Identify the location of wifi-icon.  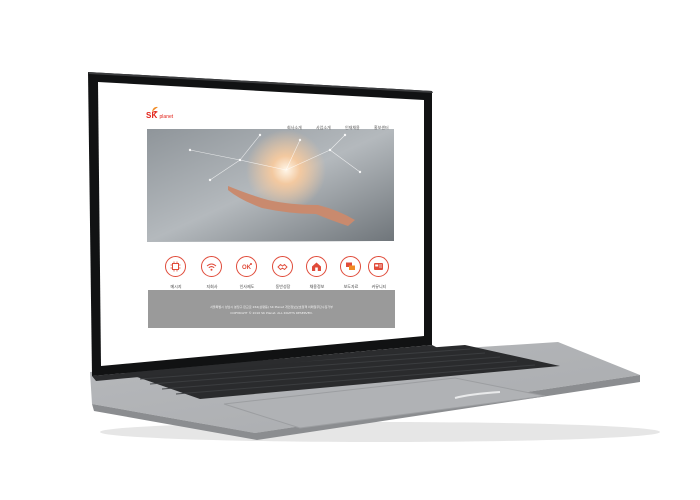
(211, 267).